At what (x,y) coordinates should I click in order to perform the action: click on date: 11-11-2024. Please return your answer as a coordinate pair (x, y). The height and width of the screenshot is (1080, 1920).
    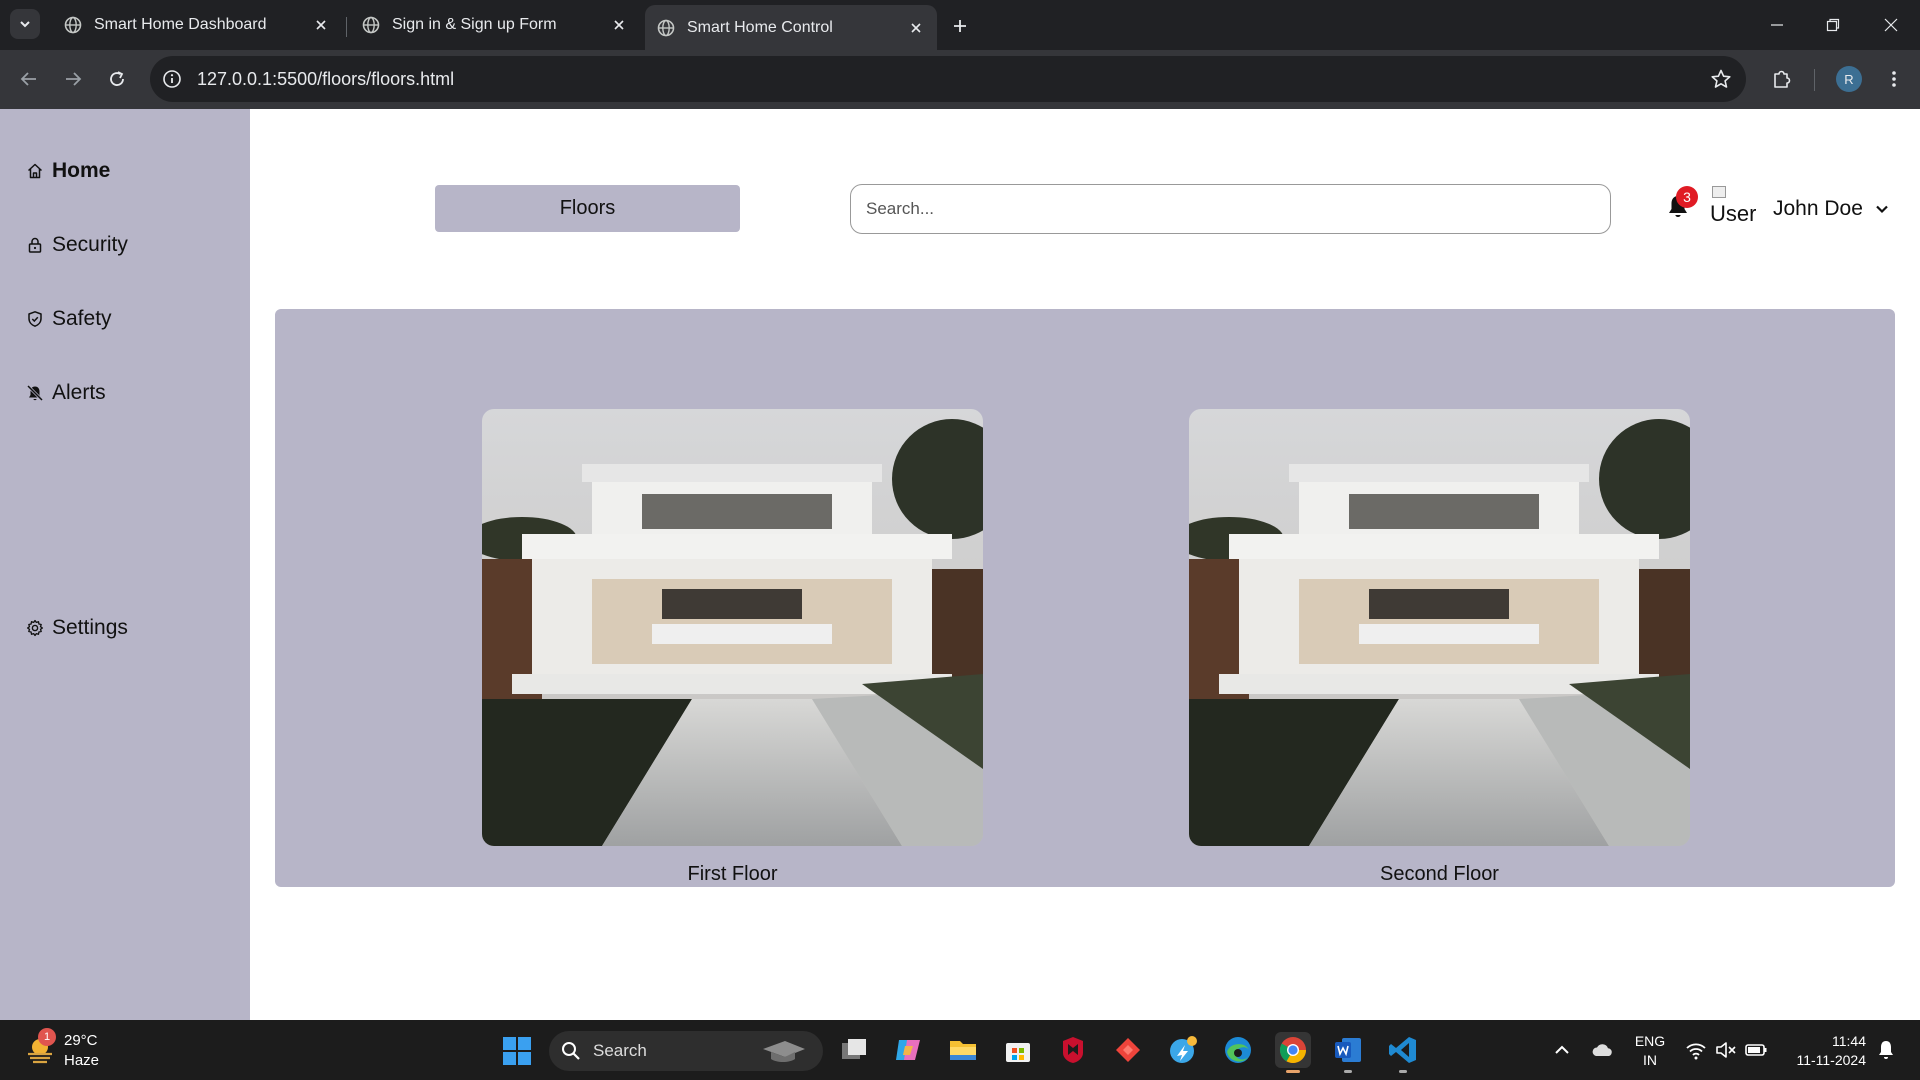
    Looking at the image, I should click on (1831, 1060).